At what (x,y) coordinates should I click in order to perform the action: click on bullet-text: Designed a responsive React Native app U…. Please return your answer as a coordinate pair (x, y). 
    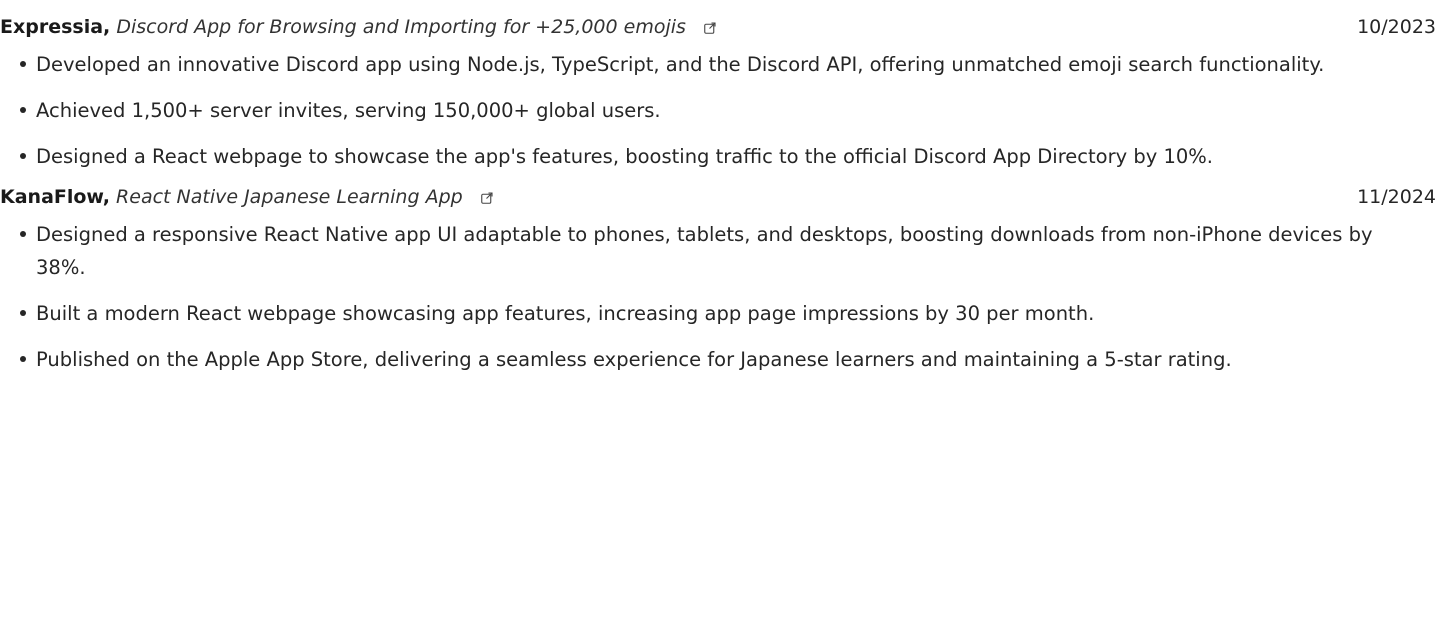
    Looking at the image, I should click on (704, 251).